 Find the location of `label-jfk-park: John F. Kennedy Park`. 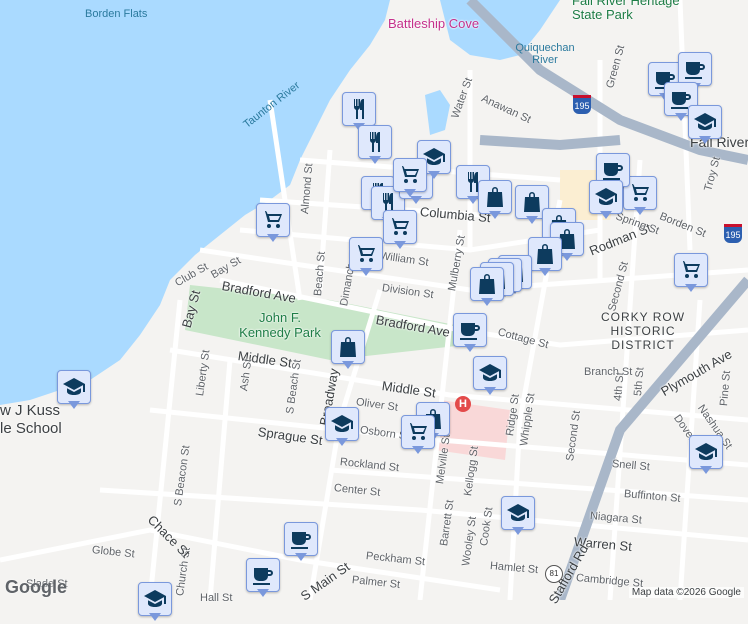

label-jfk-park: John F. Kennedy Park is located at coordinates (280, 325).